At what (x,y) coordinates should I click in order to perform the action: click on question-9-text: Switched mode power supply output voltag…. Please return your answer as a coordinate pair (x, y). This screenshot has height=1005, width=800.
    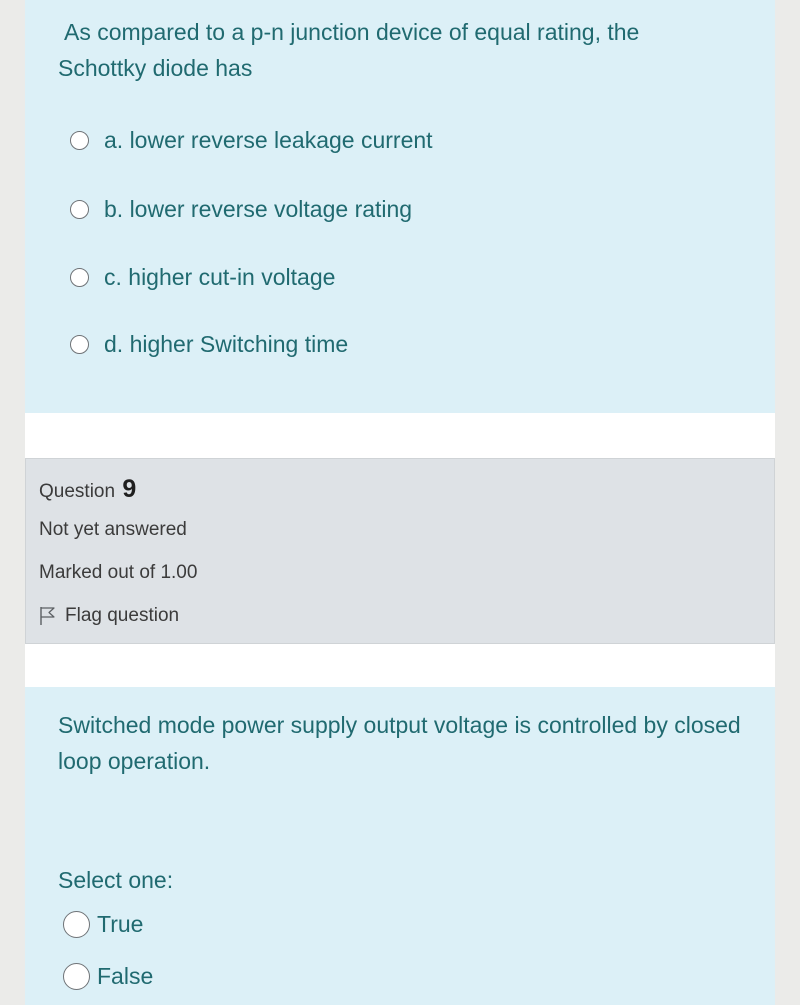
    Looking at the image, I should click on (399, 743).